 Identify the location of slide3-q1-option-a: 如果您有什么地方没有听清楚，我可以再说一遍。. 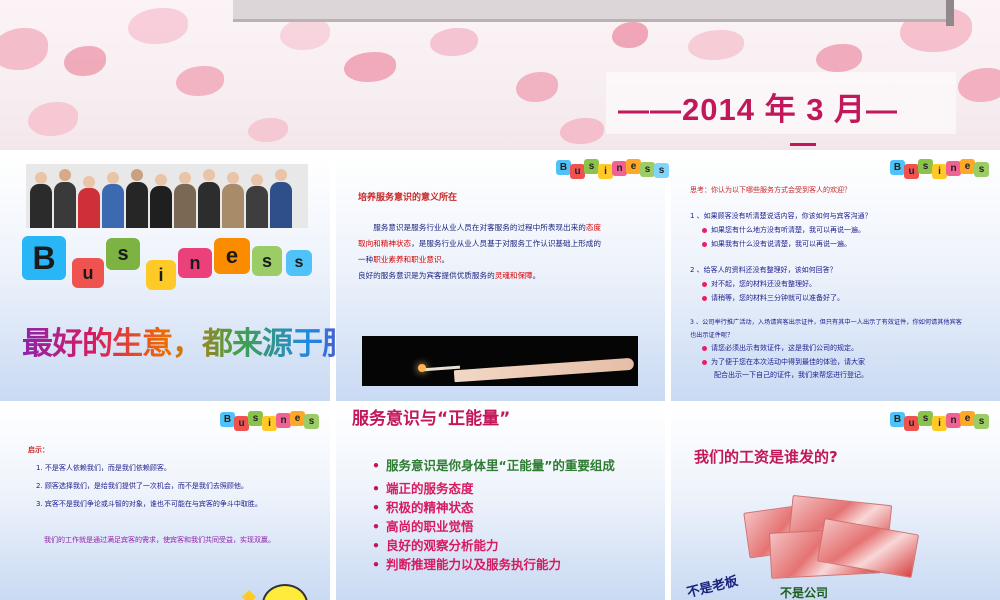
(783, 230).